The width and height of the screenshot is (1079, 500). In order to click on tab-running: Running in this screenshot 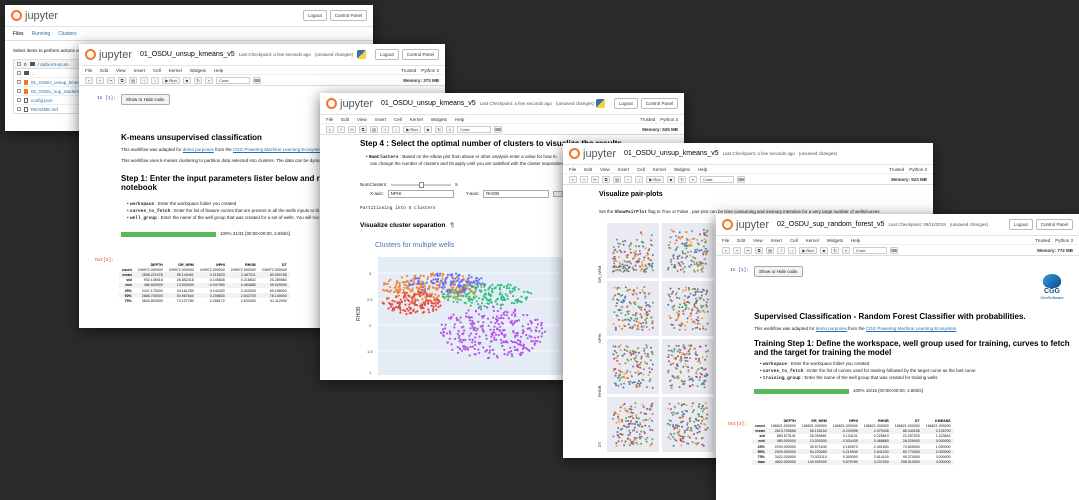, I will do `click(41, 34)`.